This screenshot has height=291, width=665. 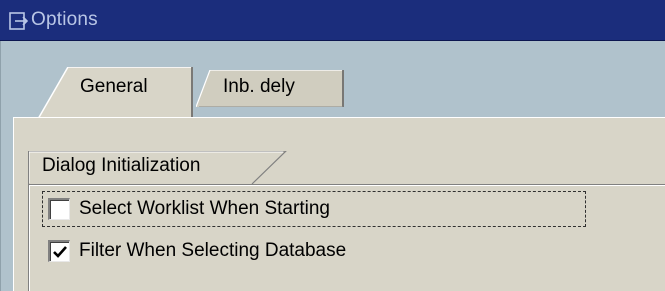 What do you see at coordinates (259, 86) in the screenshot?
I see `tab-inb-dely-label: Inb. dely` at bounding box center [259, 86].